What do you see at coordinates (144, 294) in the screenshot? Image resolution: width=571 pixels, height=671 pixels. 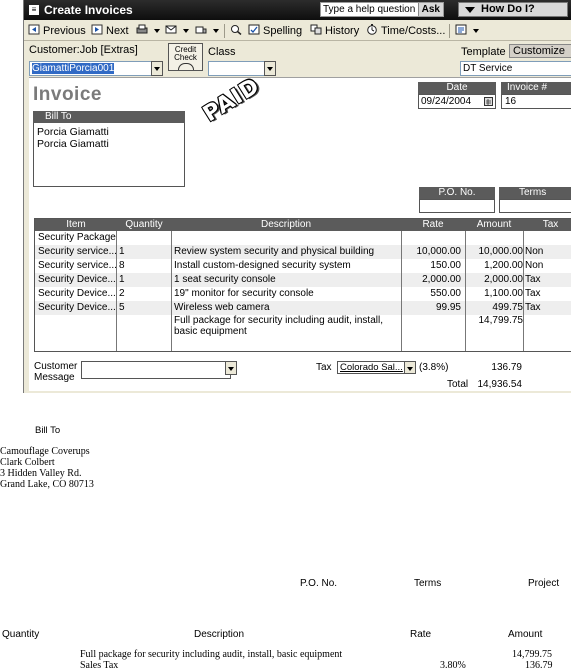 I see `cell-quantity: 2` at bounding box center [144, 294].